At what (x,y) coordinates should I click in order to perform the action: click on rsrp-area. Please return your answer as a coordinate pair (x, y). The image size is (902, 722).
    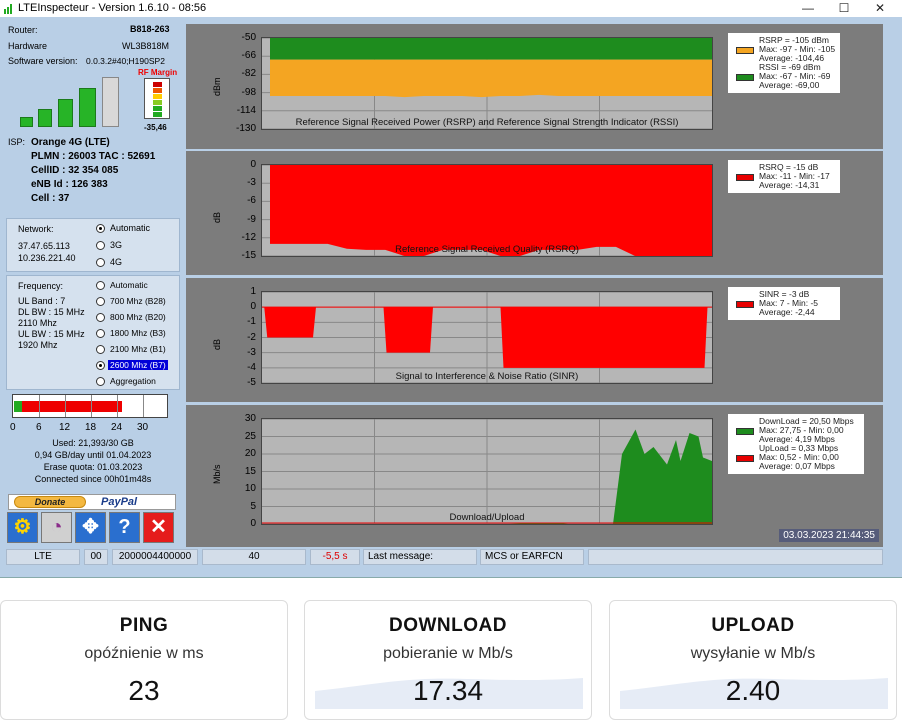
    Looking at the image, I should click on (491, 78).